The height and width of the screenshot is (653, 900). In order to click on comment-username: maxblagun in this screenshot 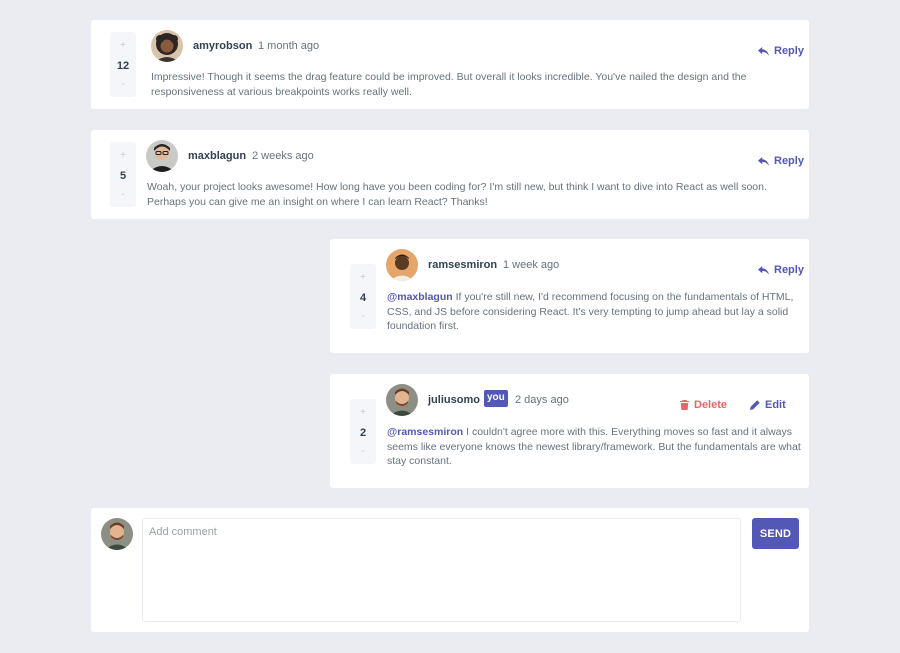, I will do `click(217, 156)`.